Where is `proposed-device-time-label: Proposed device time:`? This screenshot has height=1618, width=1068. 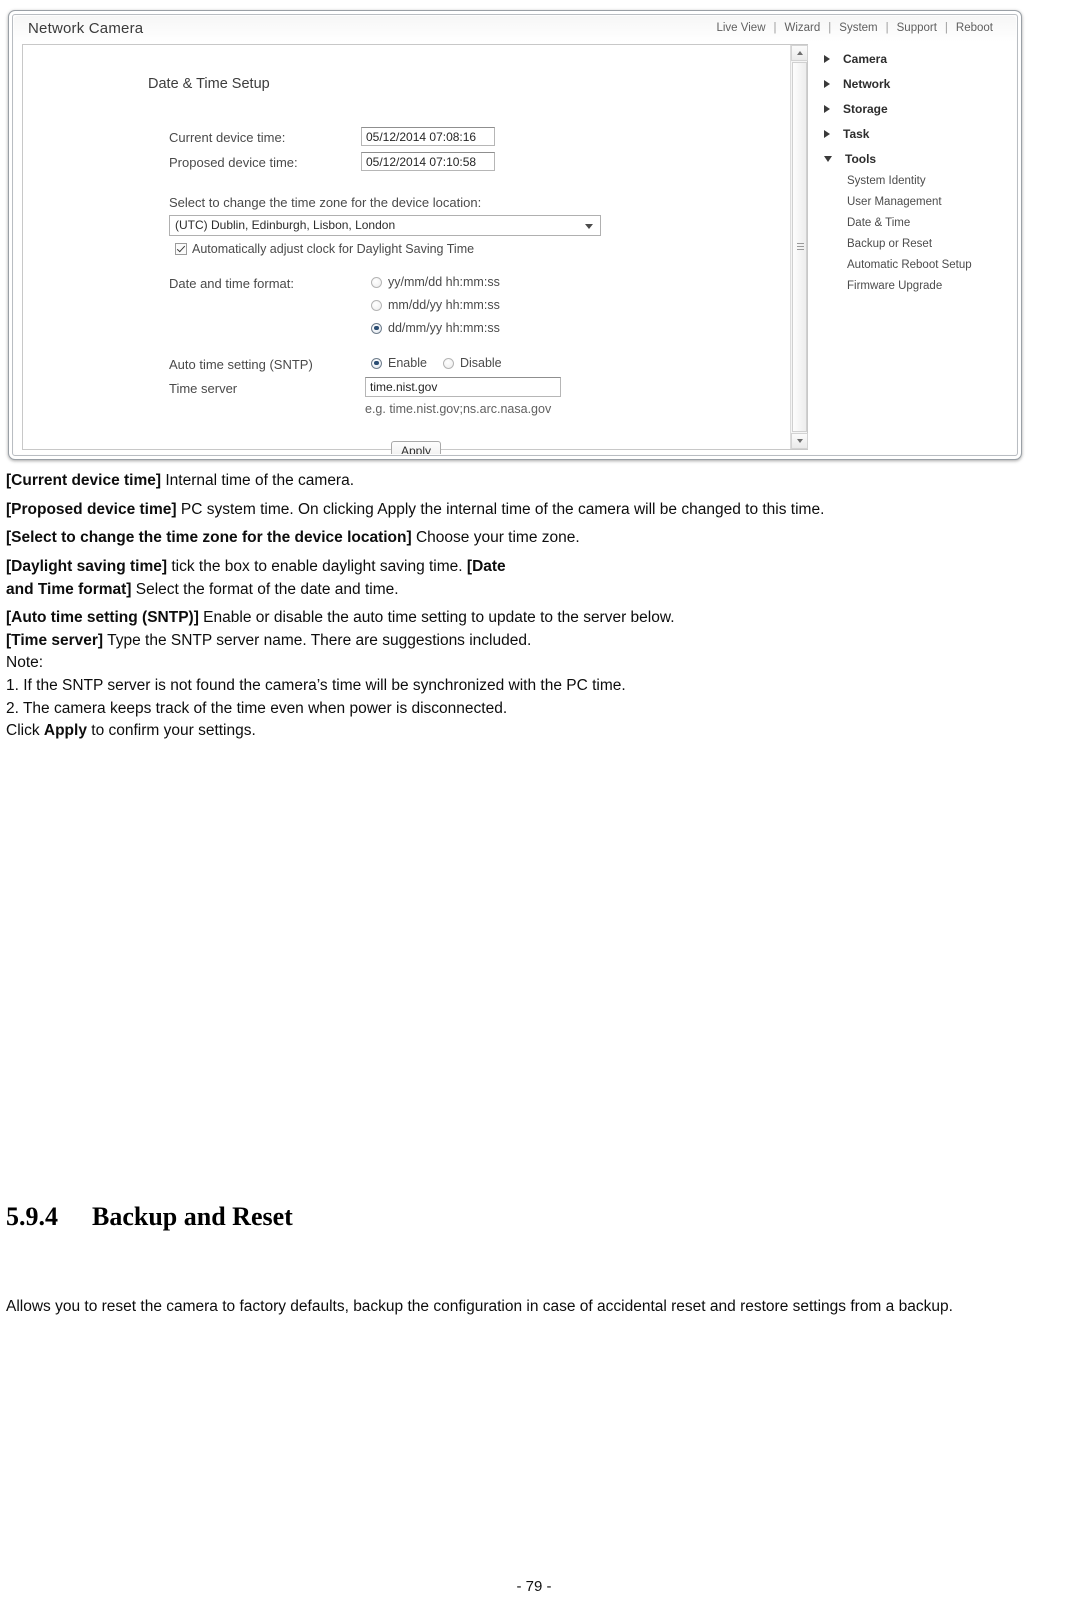 proposed-device-time-label: Proposed device time: is located at coordinates (233, 162).